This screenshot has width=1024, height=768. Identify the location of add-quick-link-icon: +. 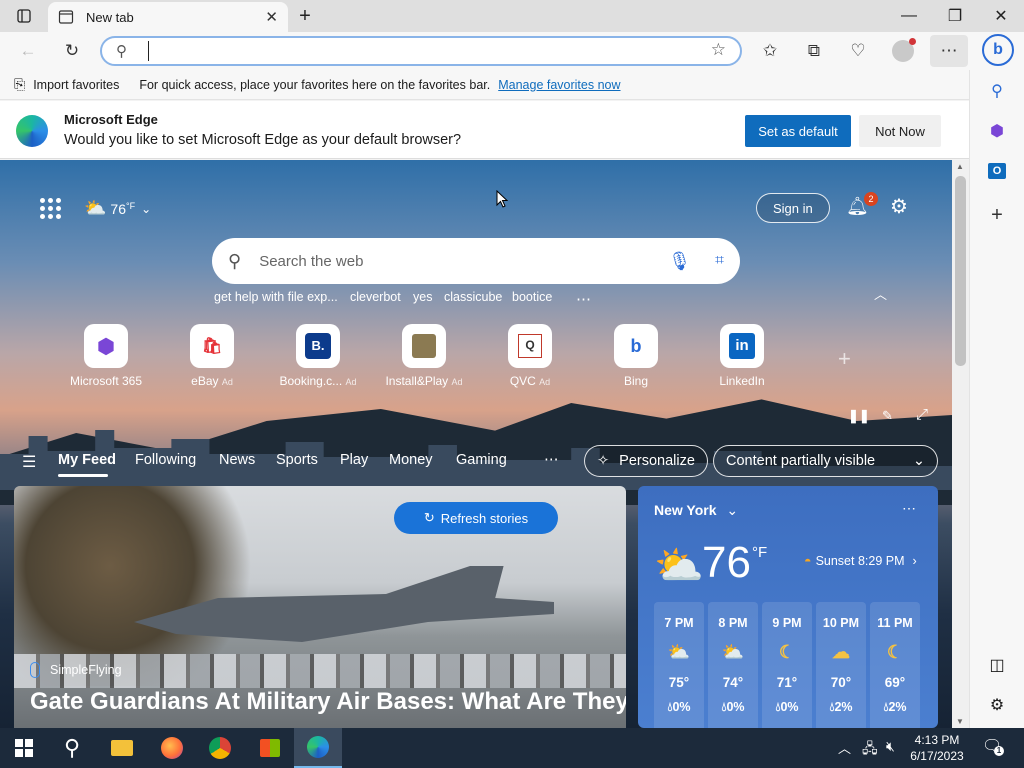
(844, 359).